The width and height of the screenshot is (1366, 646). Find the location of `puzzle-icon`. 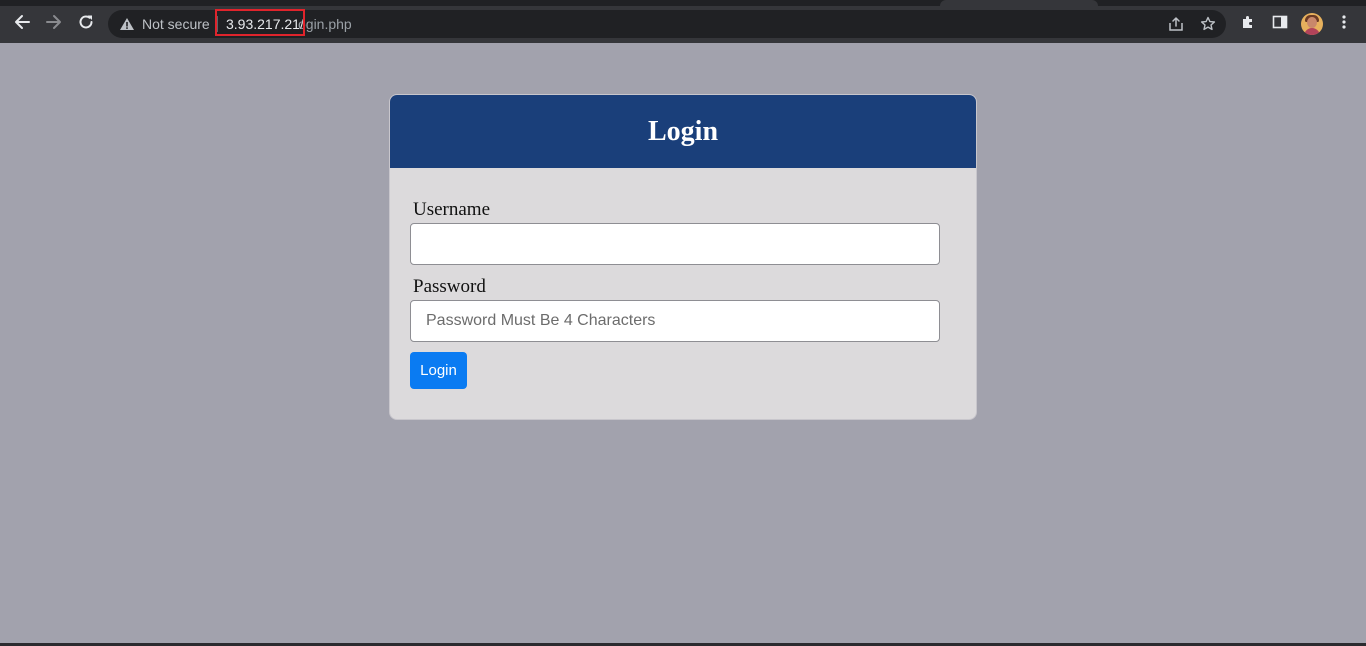

puzzle-icon is located at coordinates (1248, 22).